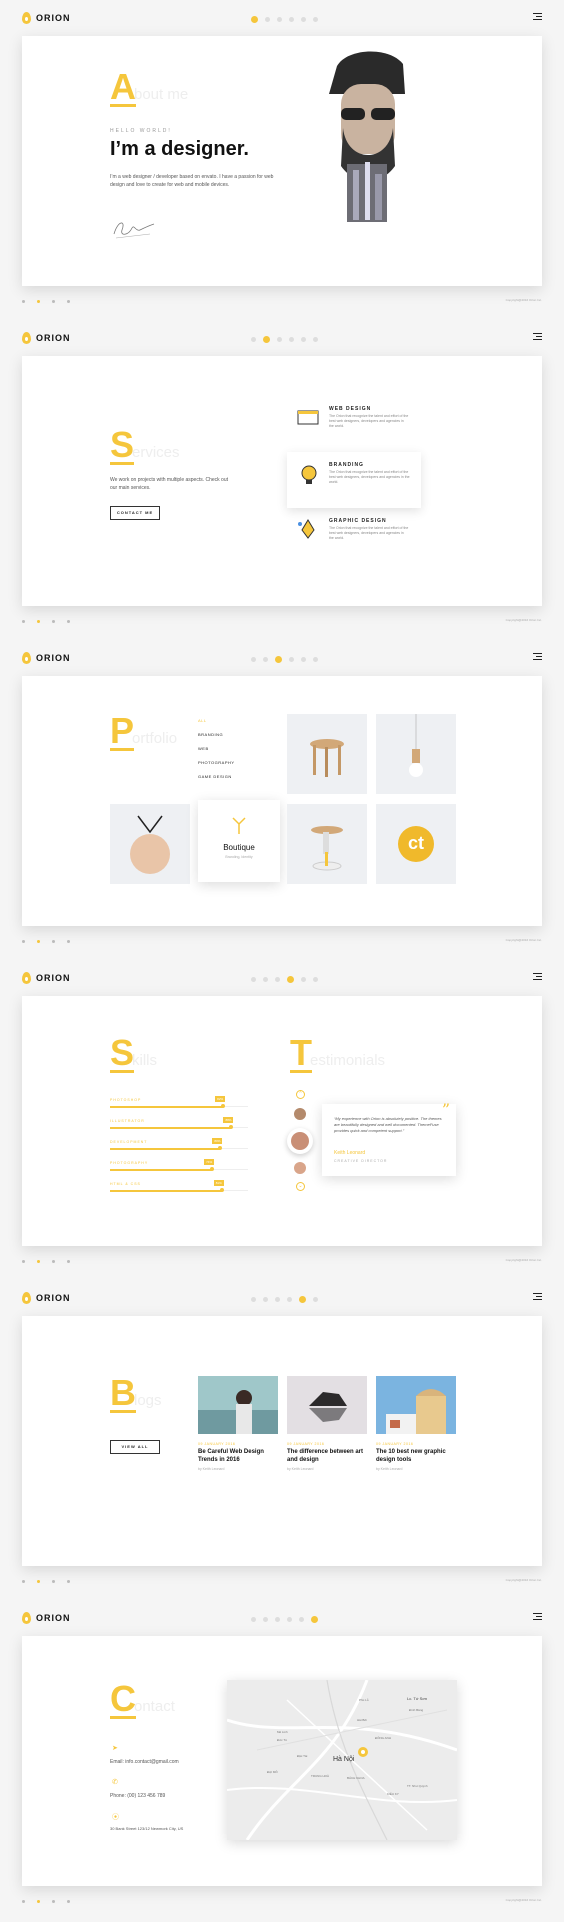  Describe the element at coordinates (216, 721) in the screenshot. I see `filter-all: ALL` at that location.